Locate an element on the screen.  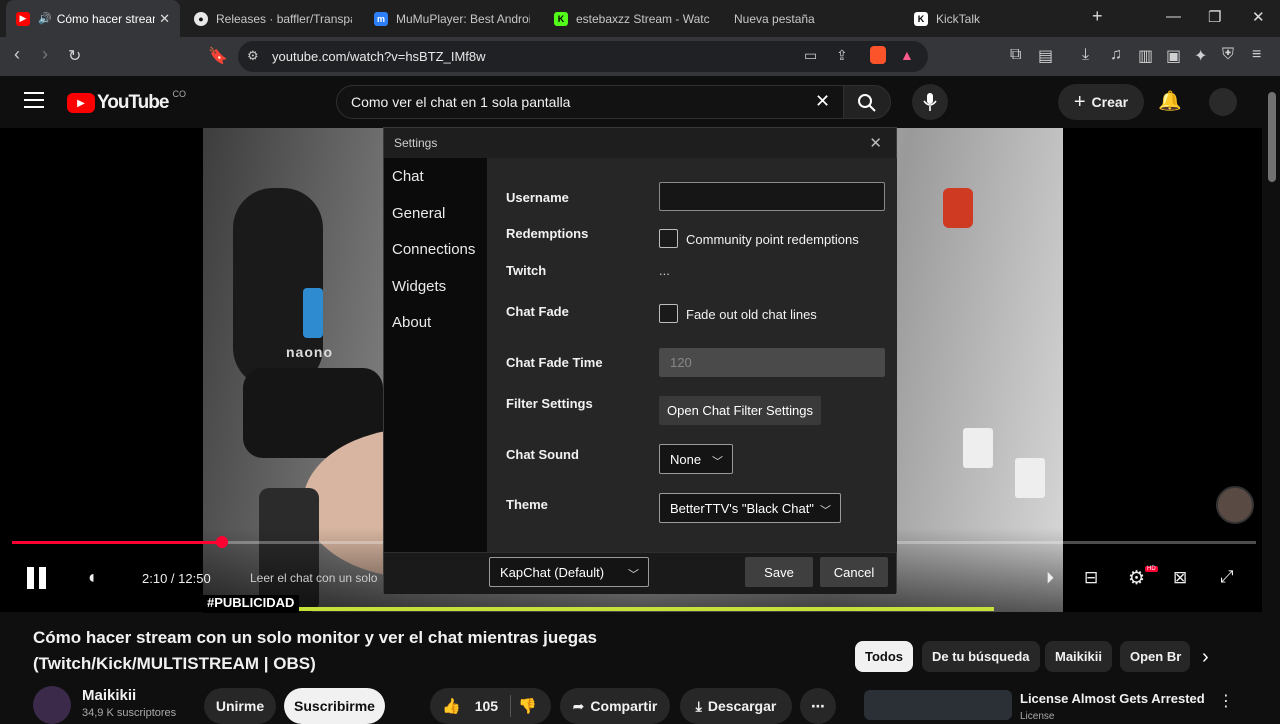
share-icon: ⇪ is located at coordinates (842, 55).